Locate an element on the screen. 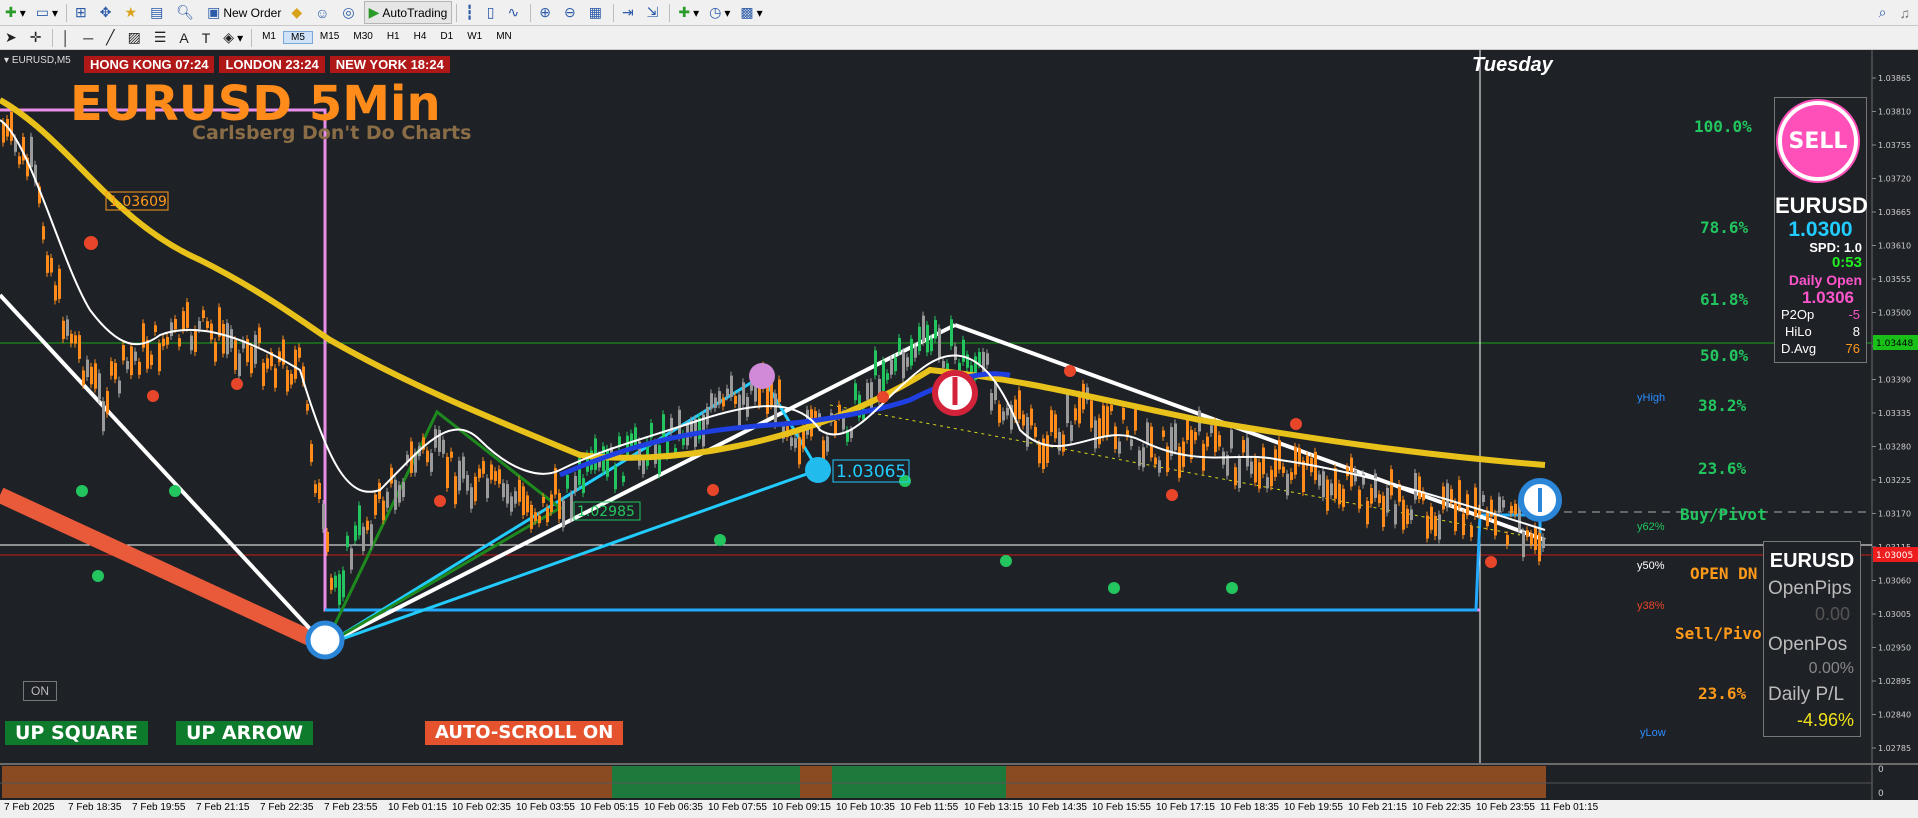 The height and width of the screenshot is (818, 1918). pos-open-pips: 0.00 is located at coordinates (1832, 614).